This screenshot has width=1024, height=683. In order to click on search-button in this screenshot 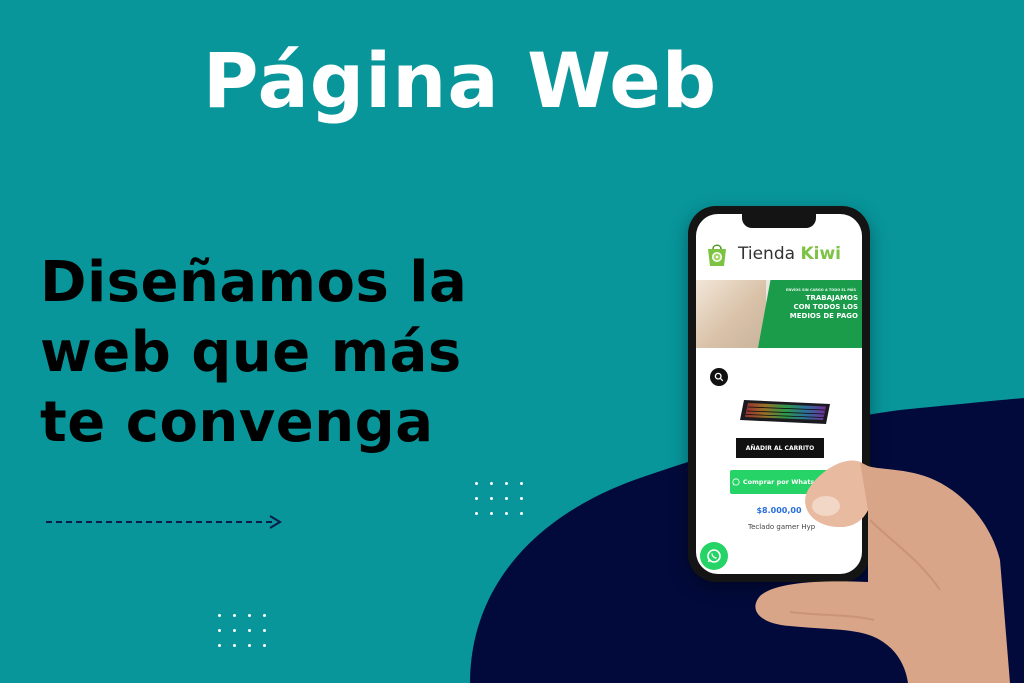, I will do `click(719, 377)`.